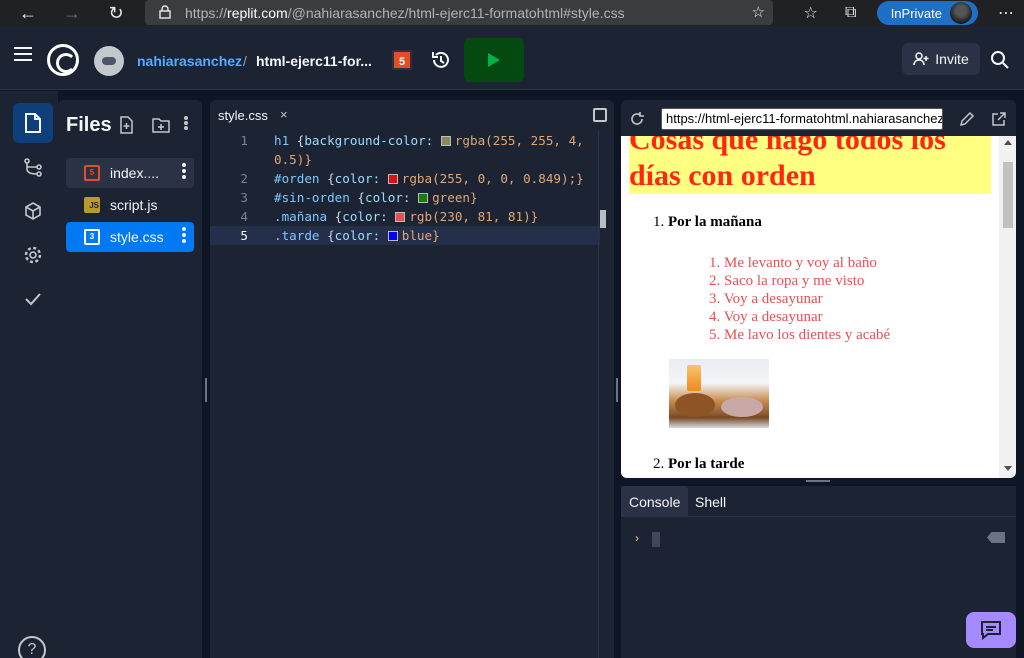  What do you see at coordinates (999, 119) in the screenshot?
I see `open-new-tab-icon` at bounding box center [999, 119].